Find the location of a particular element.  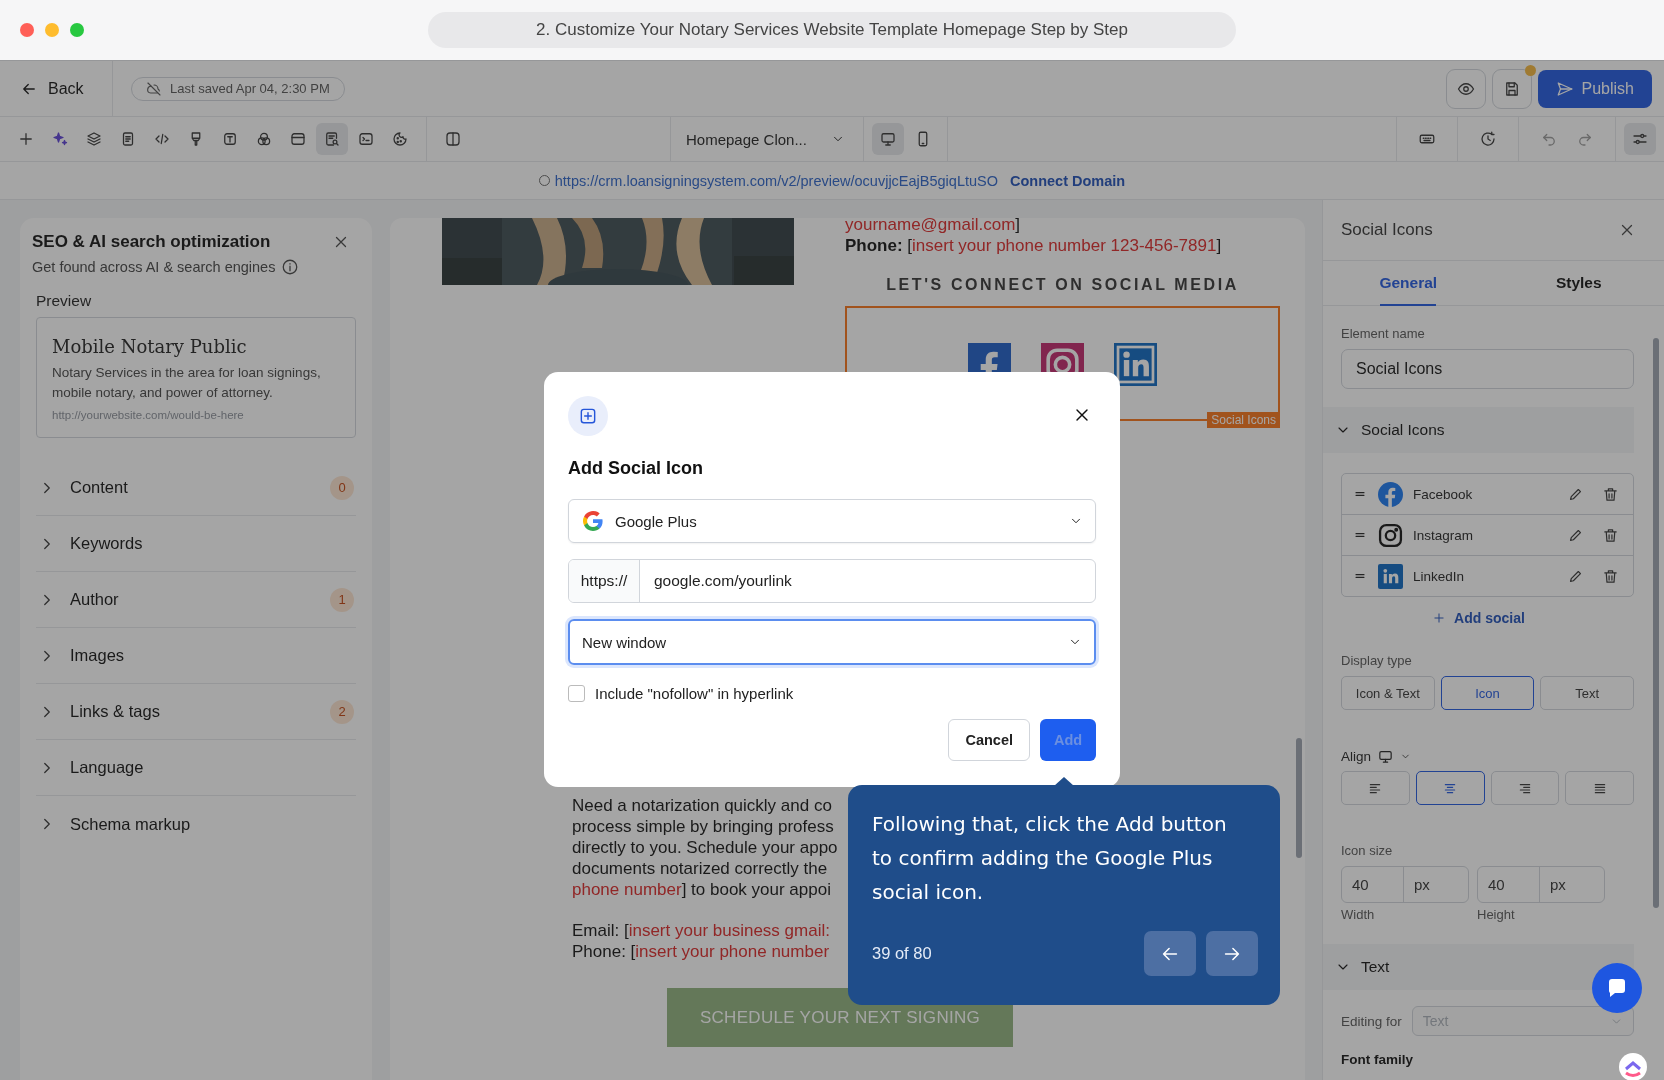

accordion-item: Content 0 is located at coordinates (196, 488).